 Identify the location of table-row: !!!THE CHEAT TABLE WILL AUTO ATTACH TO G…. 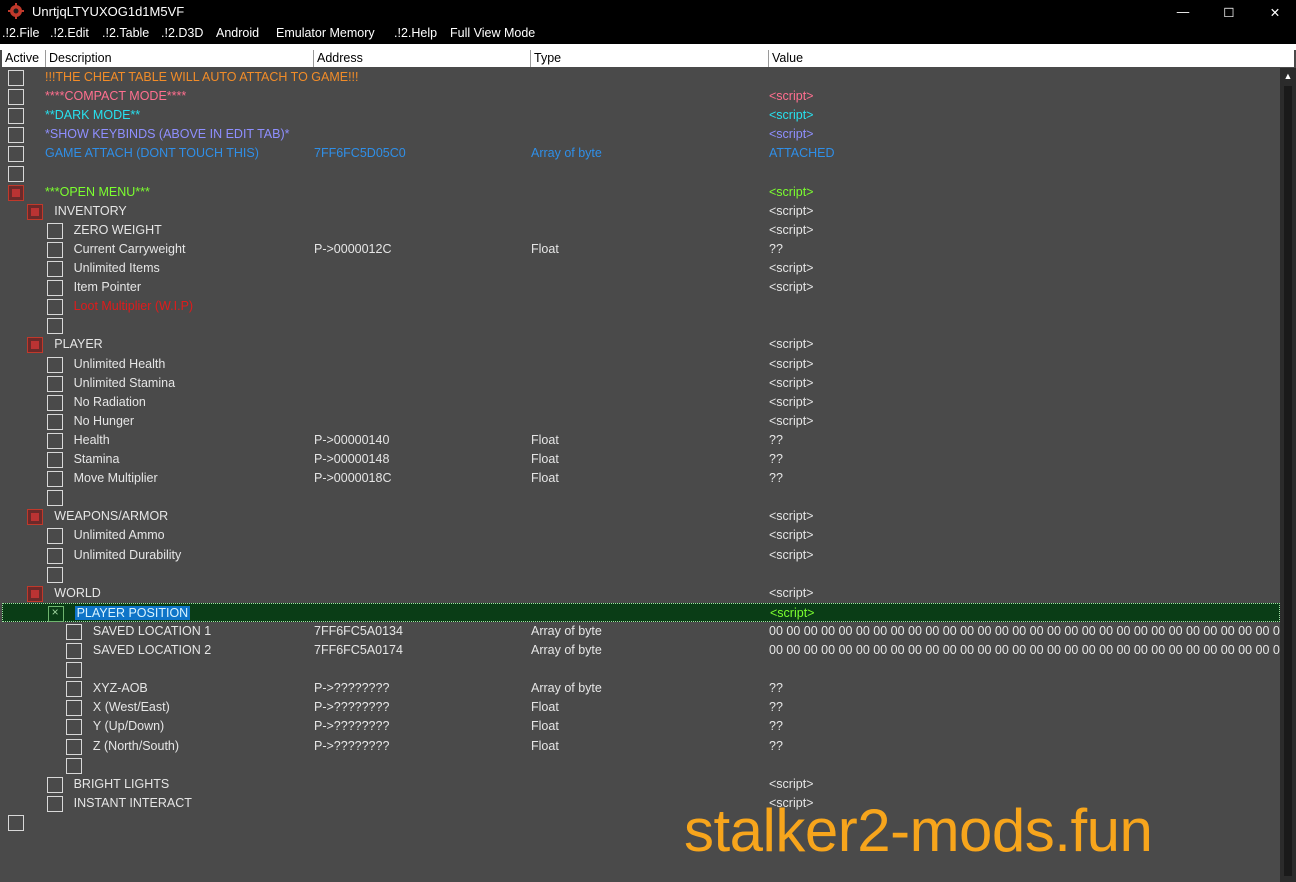
(641, 77).